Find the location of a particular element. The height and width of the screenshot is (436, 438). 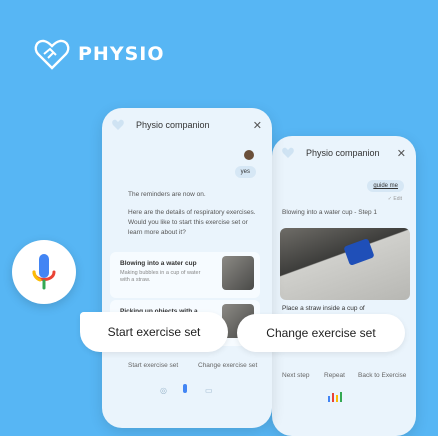

microphone-icon is located at coordinates (44, 272).